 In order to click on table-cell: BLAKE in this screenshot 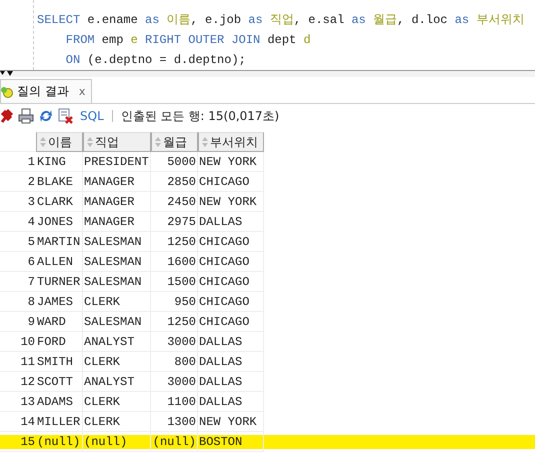, I will do `click(59, 182)`.